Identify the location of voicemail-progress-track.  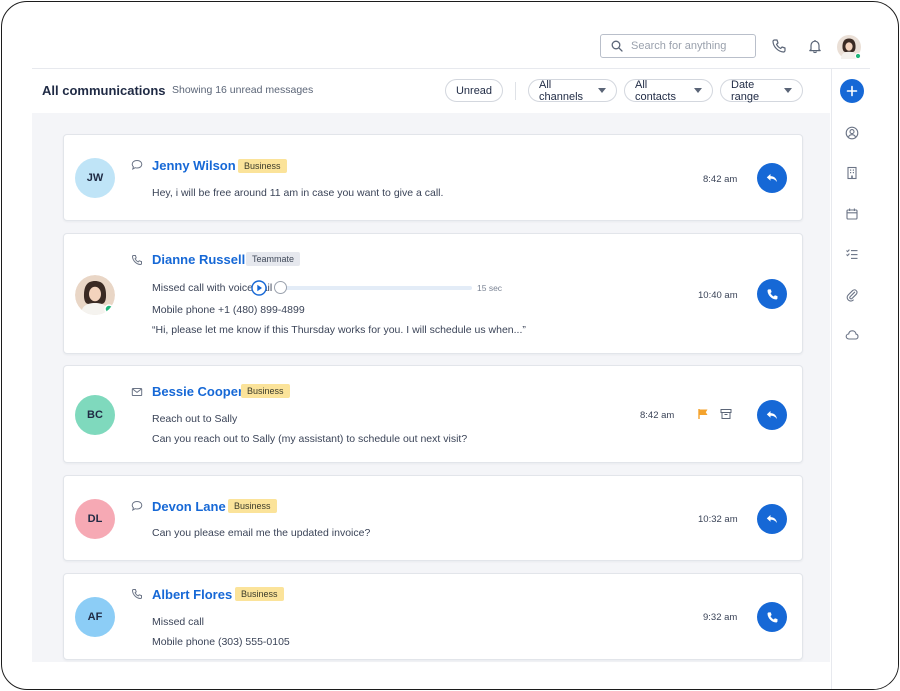
(375, 288).